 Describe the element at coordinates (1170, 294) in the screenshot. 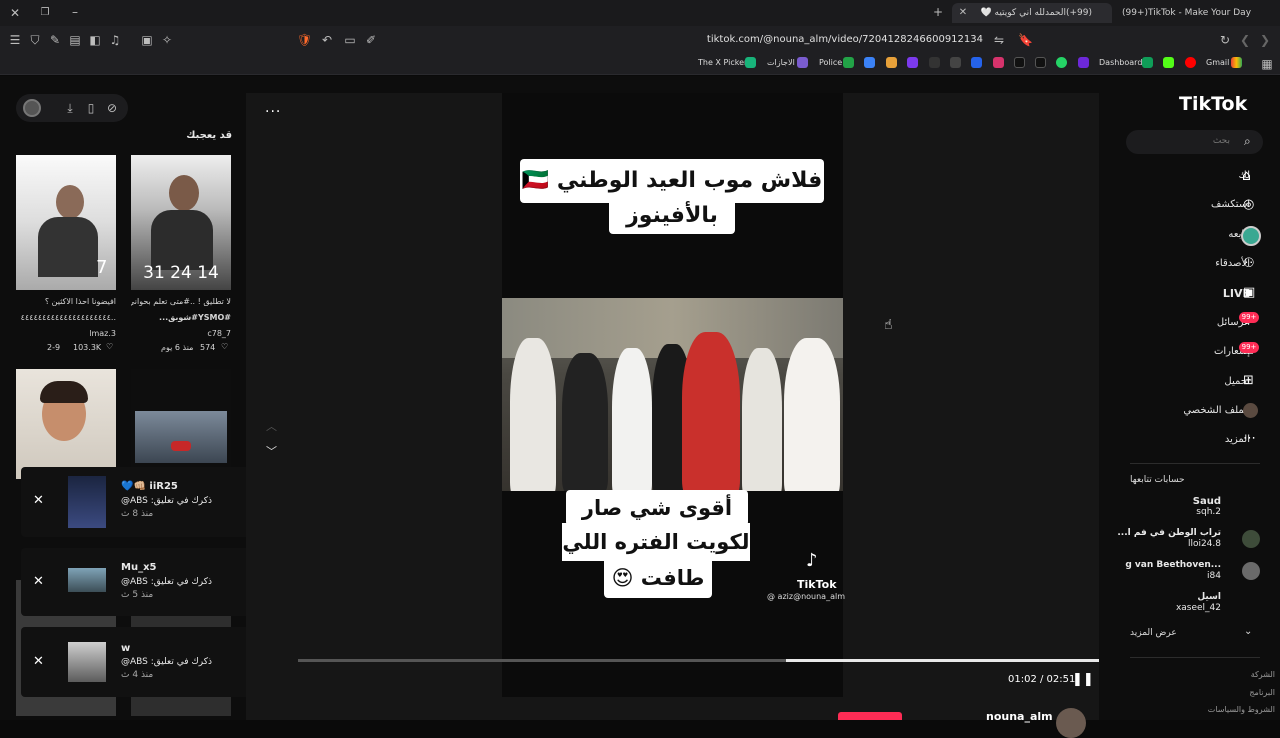

I see `nav-live: LIVE` at that location.